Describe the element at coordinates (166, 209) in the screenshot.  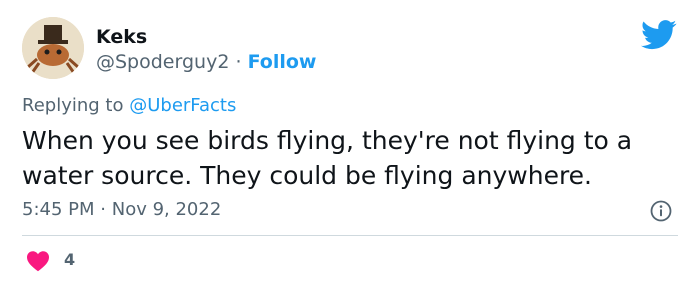
I see `tweet-date: Nov 9, 2022` at that location.